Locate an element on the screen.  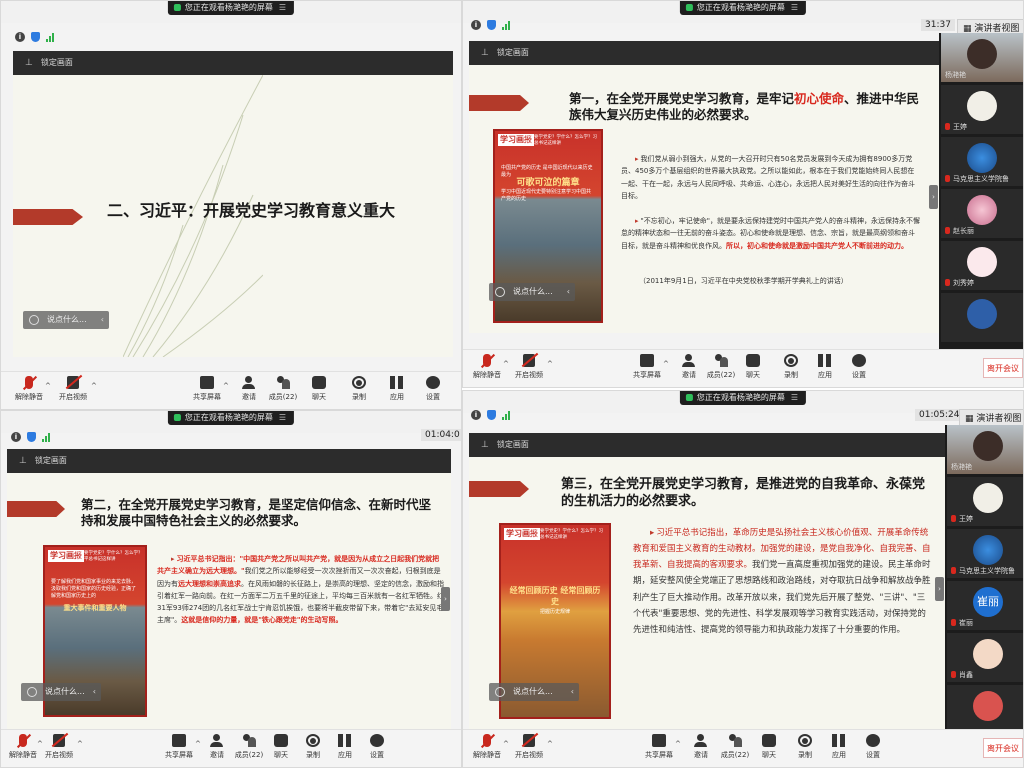
participant-tile: 赵长丽 is located at coordinates (982, 213).